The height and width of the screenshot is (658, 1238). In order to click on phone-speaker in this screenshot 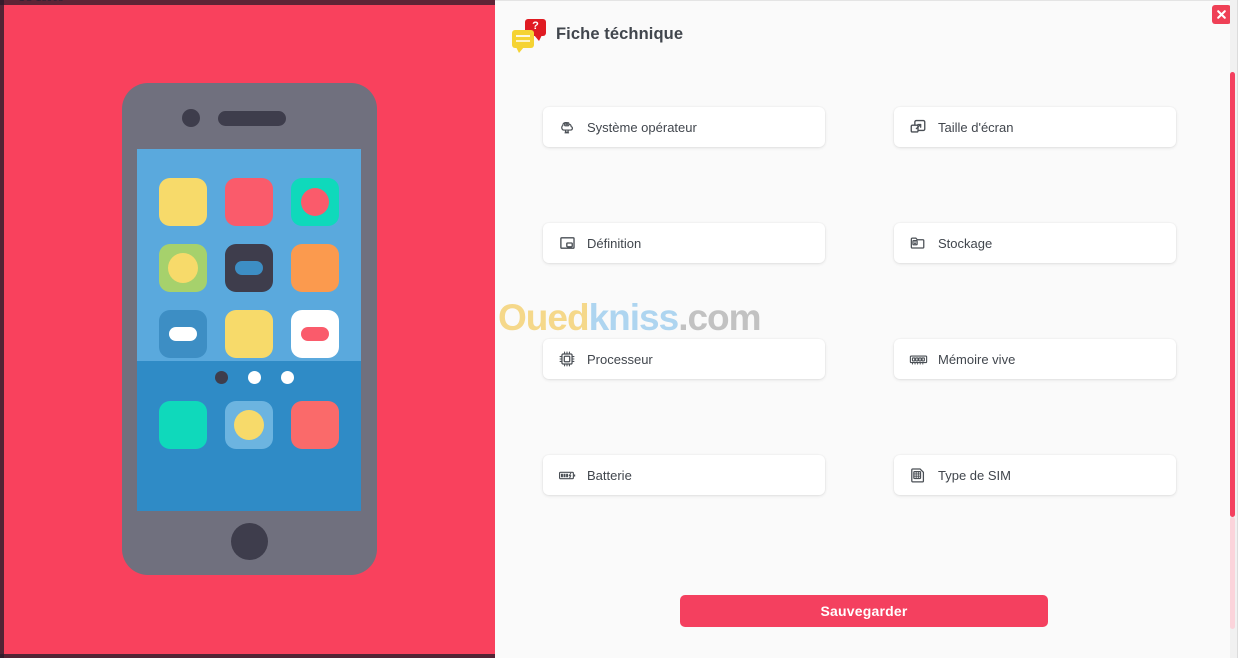, I will do `click(252, 118)`.